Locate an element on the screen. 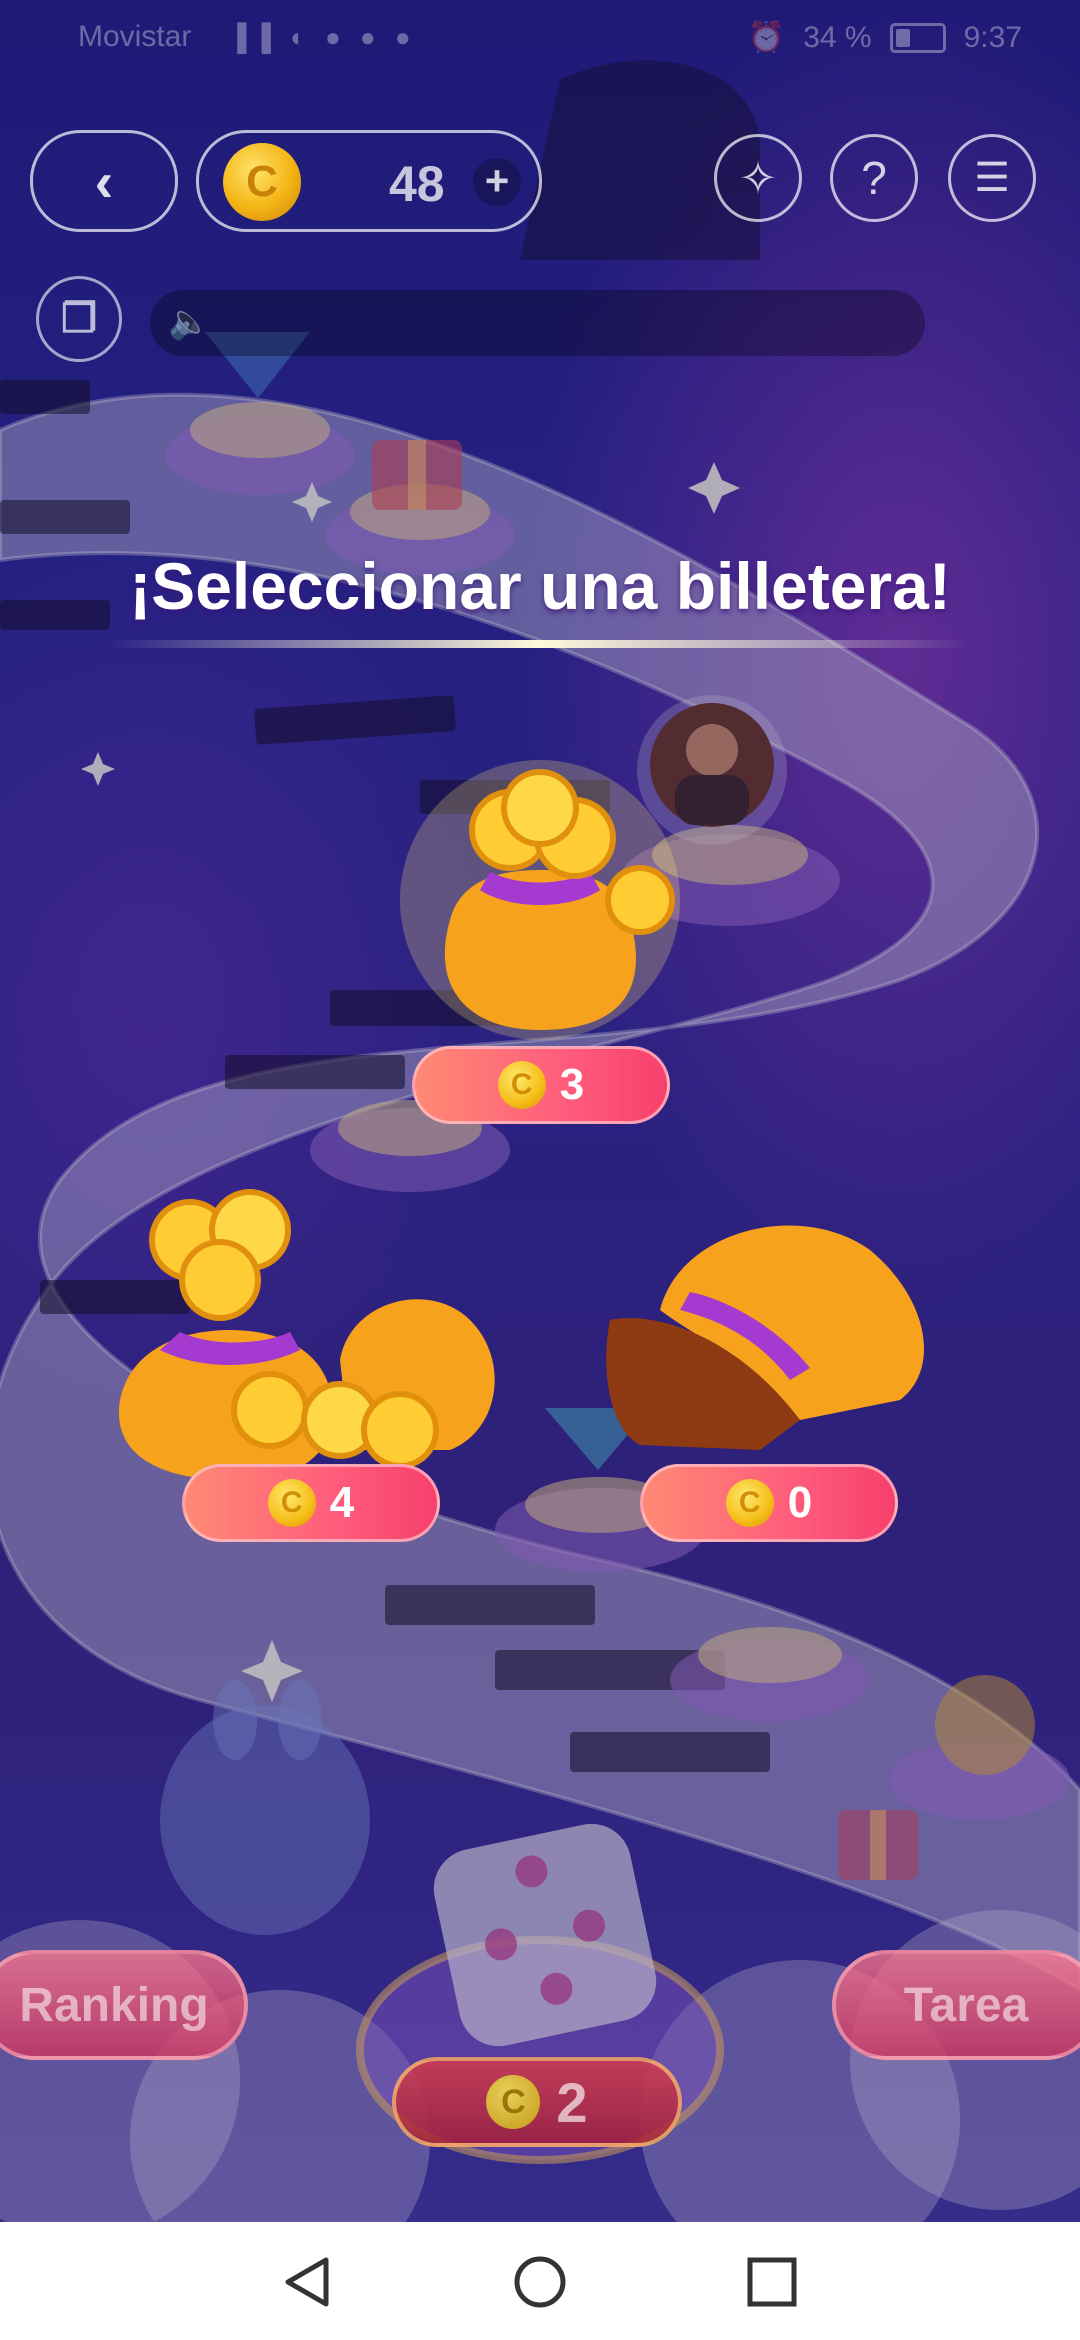 This screenshot has height=2340, width=1080. wallet-1-value: C 3 is located at coordinates (541, 1085).